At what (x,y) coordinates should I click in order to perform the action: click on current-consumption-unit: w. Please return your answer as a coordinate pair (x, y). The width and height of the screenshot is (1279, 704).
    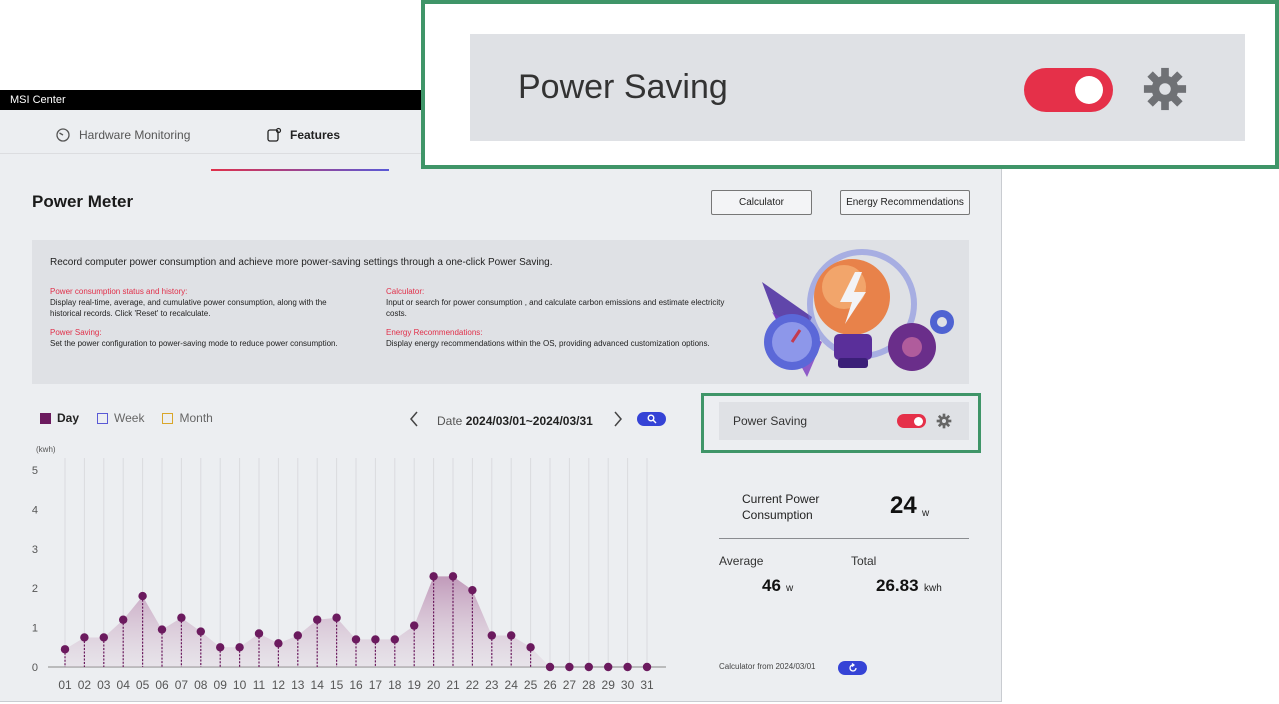
    Looking at the image, I should click on (926, 513).